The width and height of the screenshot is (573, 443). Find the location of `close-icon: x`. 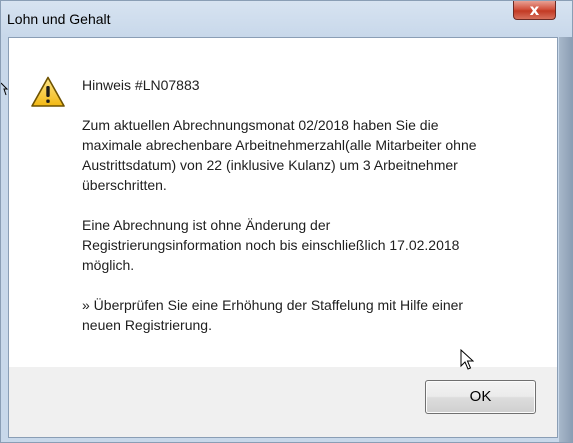

close-icon: x is located at coordinates (534, 10).